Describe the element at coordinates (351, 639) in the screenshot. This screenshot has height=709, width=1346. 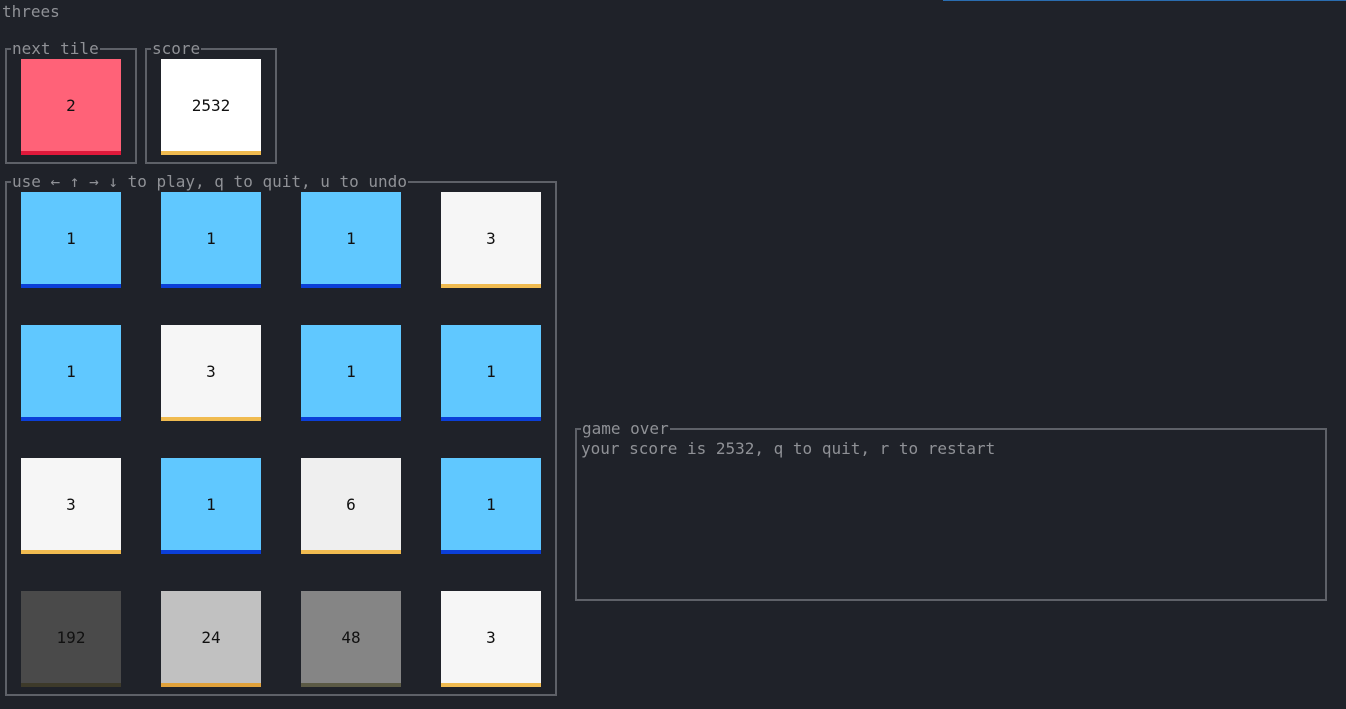
I see `board-tile: 48` at that location.